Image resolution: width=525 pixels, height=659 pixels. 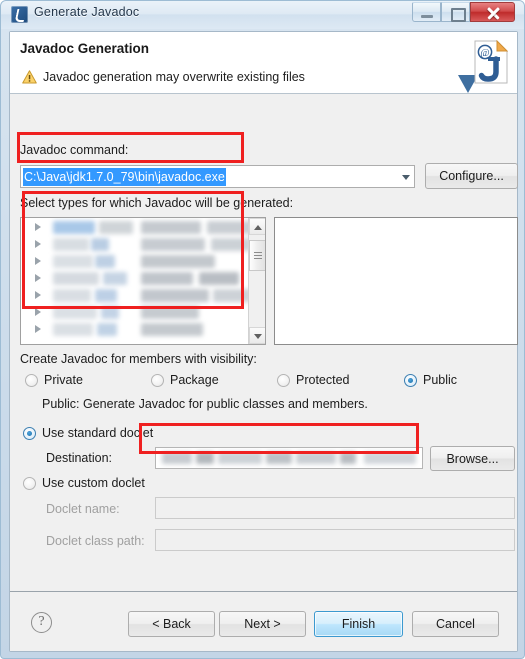 I want to click on destination-input, so click(x=289, y=458).